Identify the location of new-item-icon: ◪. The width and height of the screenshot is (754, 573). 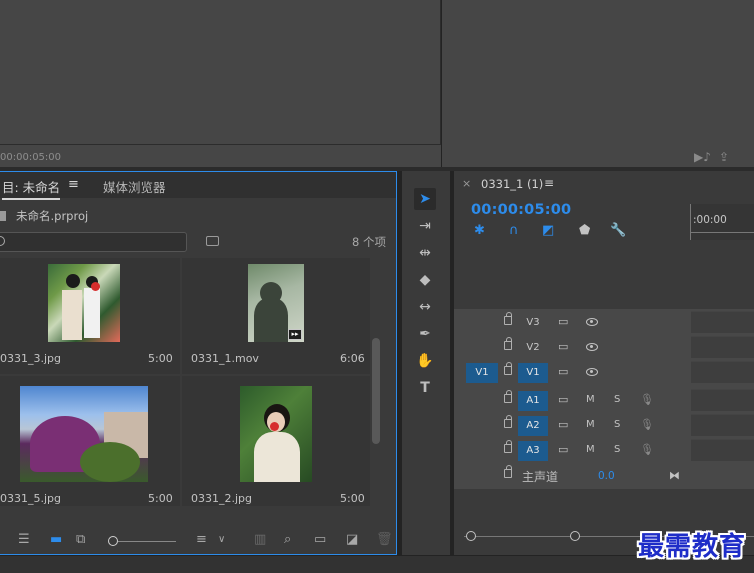
(352, 540).